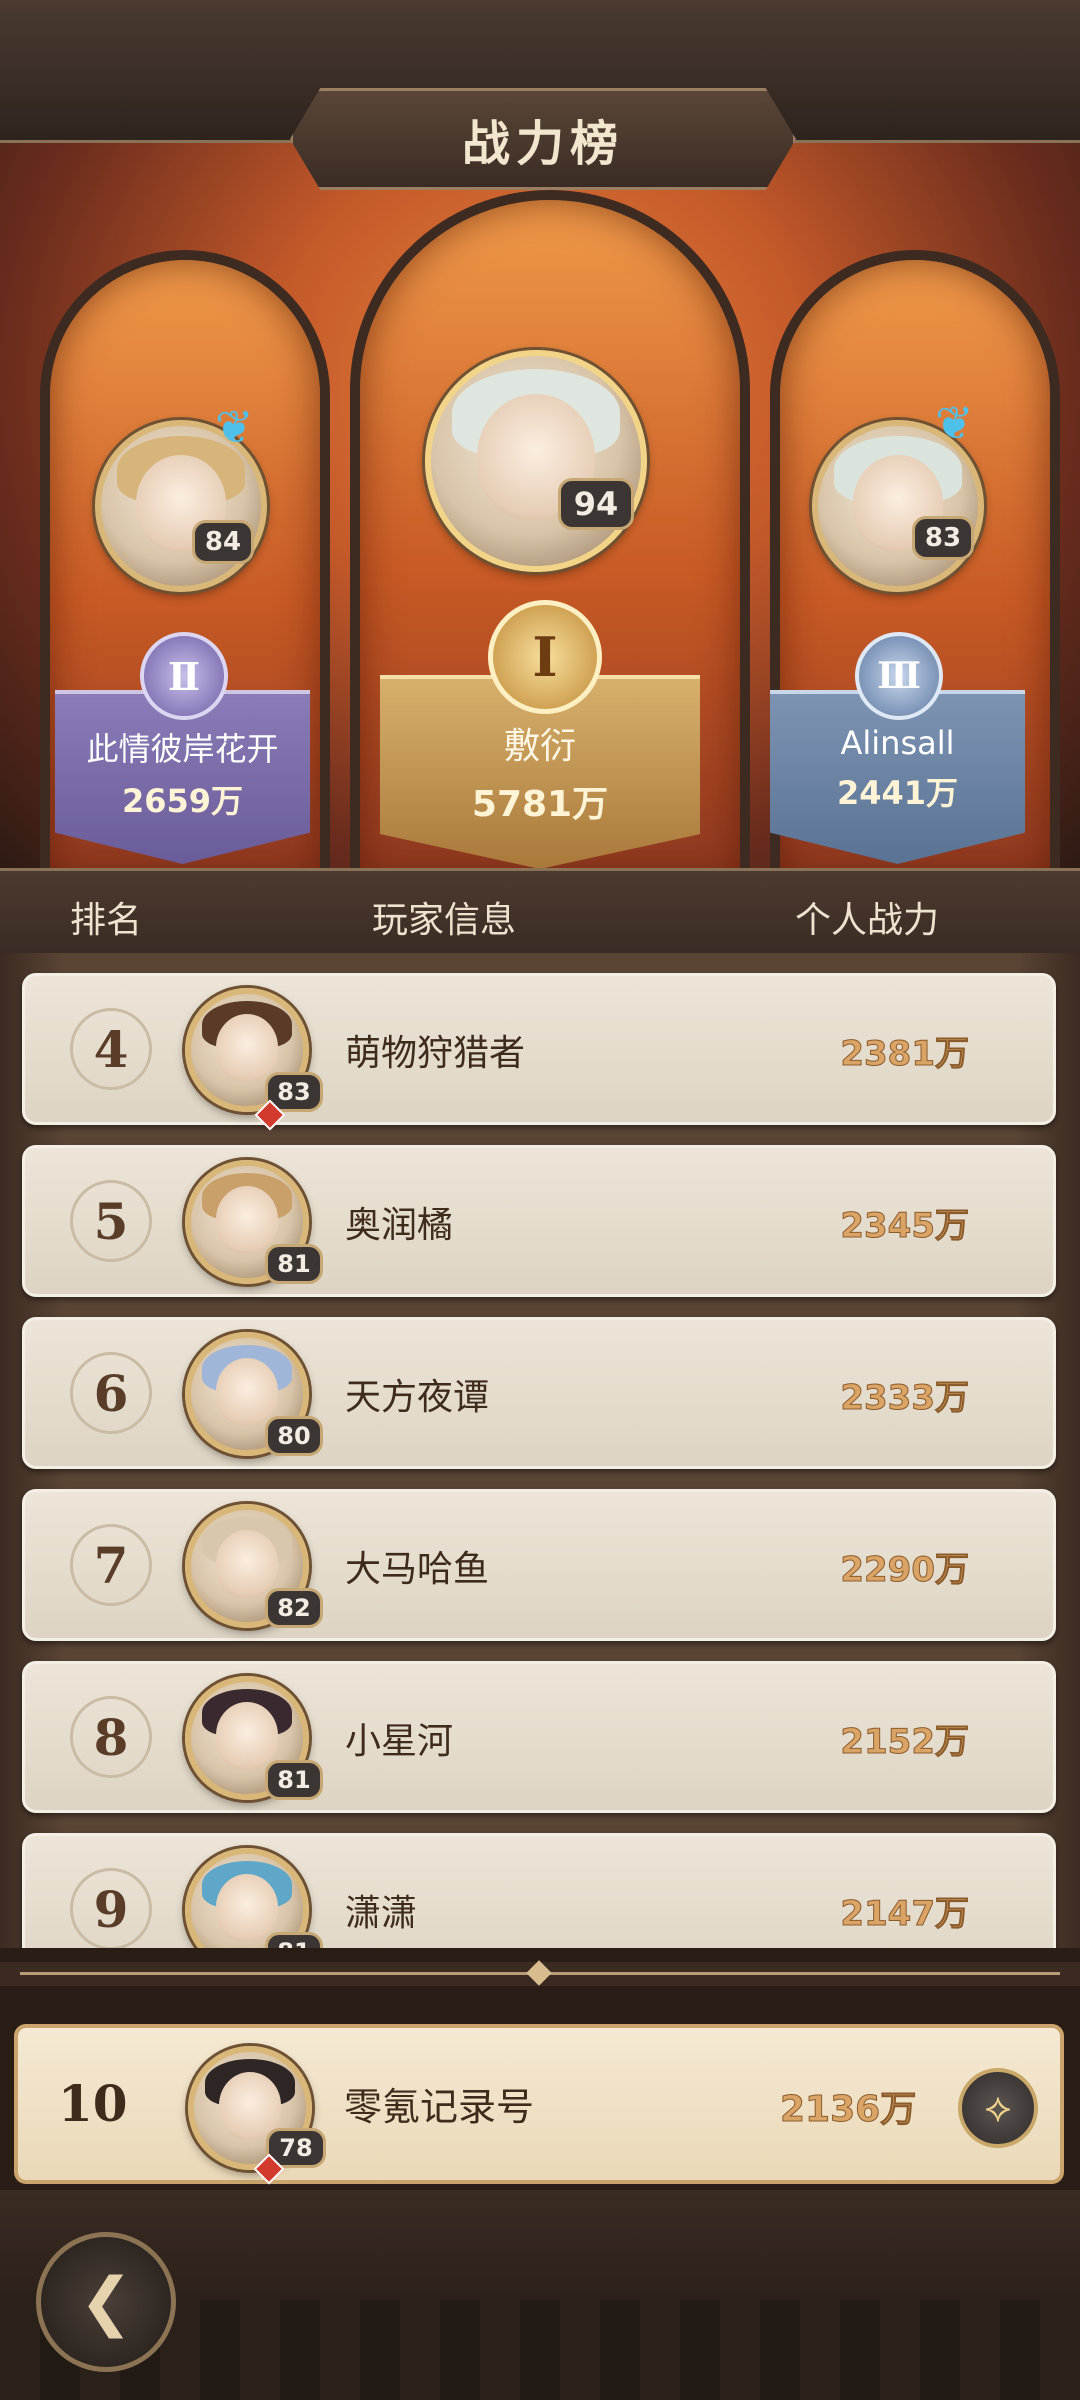  Describe the element at coordinates (539, 1565) in the screenshot. I see `table-row: 7 82 大马哈鱼 2290万` at that location.